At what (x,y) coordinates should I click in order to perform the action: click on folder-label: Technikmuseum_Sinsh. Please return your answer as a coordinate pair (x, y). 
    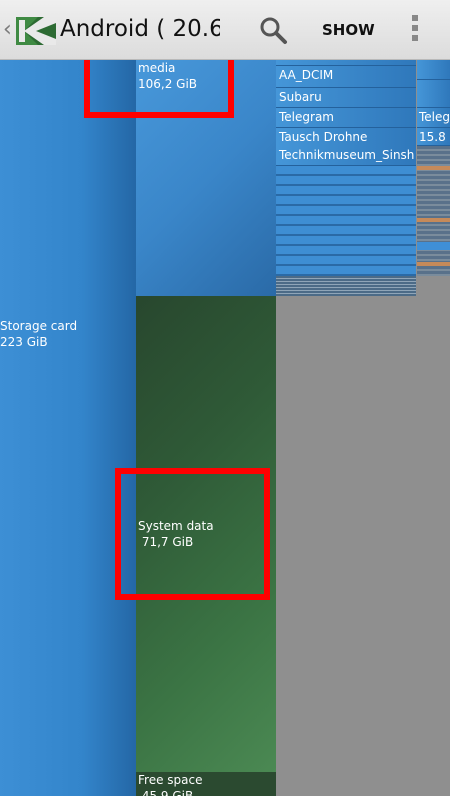
    Looking at the image, I should click on (347, 155).